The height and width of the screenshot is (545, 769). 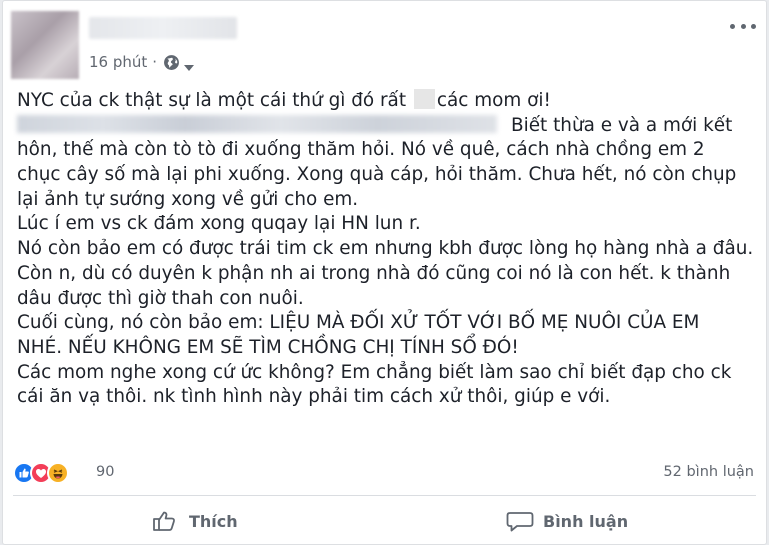 I want to click on reaction-count: 90, so click(x=105, y=472).